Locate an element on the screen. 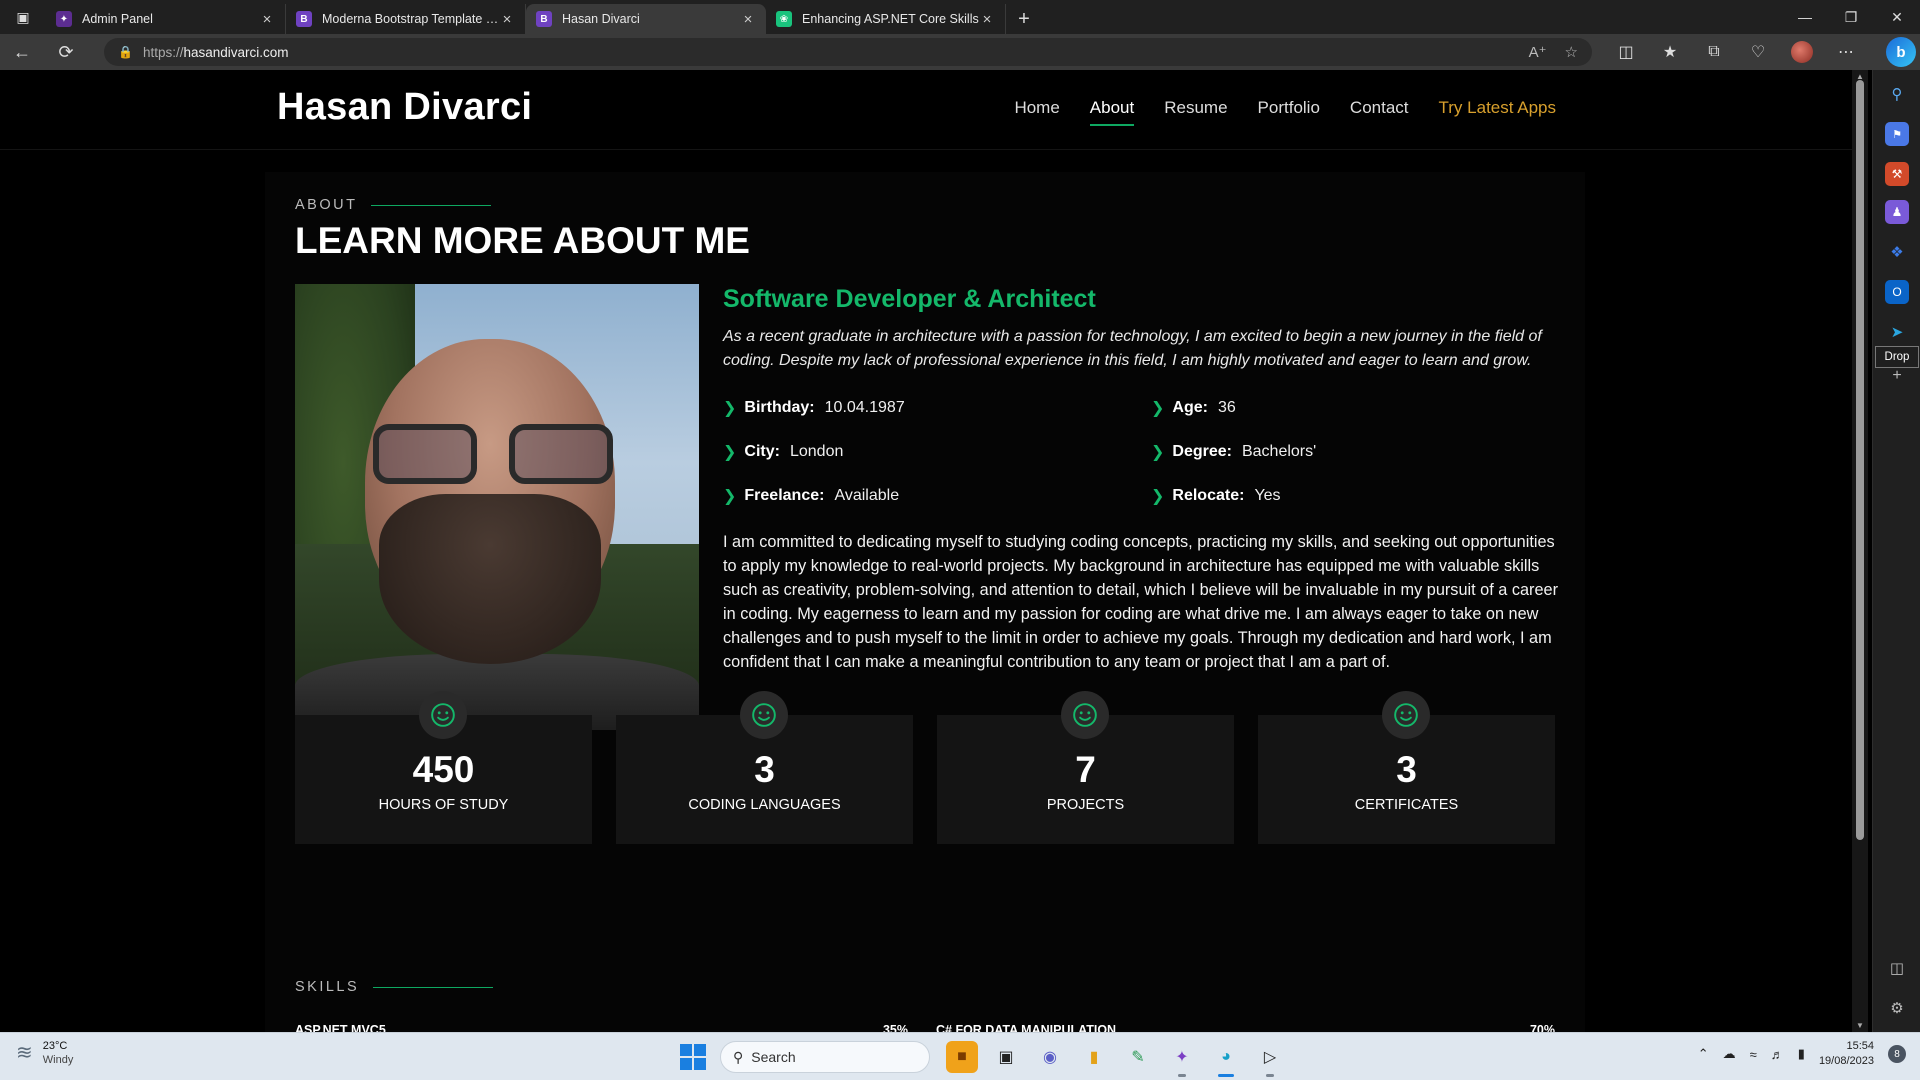 The height and width of the screenshot is (1080, 1920). stat-card: 3 CODING LANGUAGES is located at coordinates (764, 767).